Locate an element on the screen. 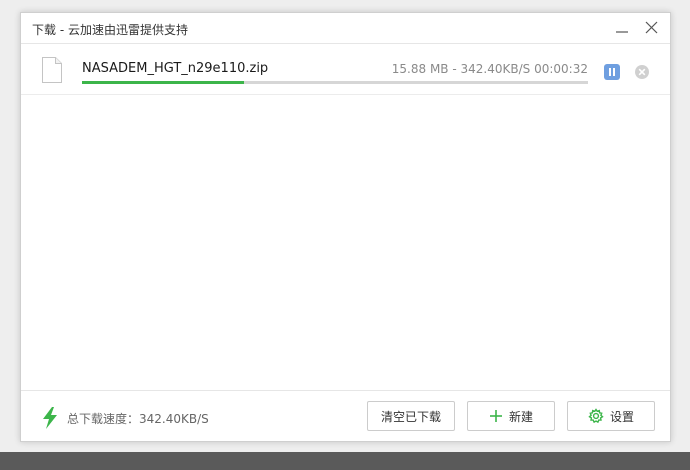 This screenshot has height=470, width=690. footer-bar: 总下载速度：342.40KB/S 清空已下载 新建 设置 is located at coordinates (345, 415).